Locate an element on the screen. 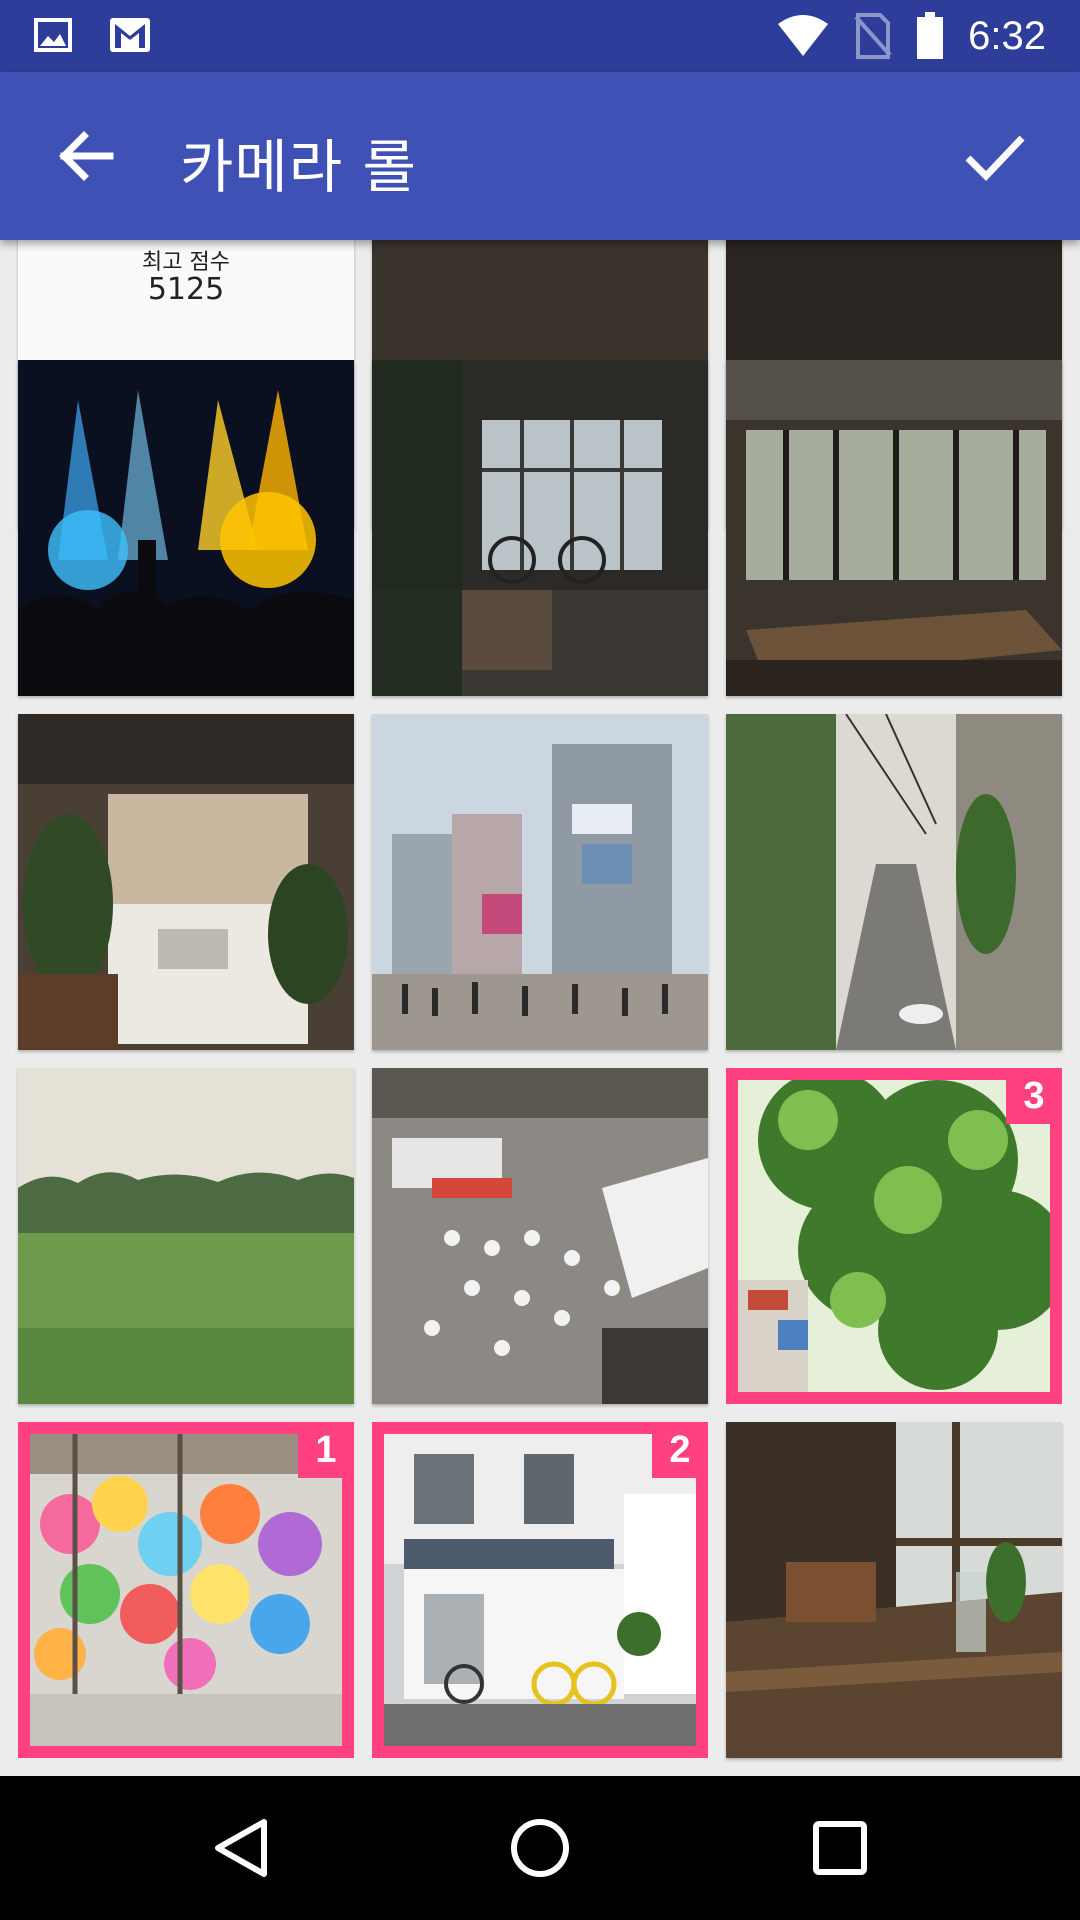 Image resolution: width=1080 pixels, height=1920 pixels. photo-glass-cafe-tables is located at coordinates (894, 528).